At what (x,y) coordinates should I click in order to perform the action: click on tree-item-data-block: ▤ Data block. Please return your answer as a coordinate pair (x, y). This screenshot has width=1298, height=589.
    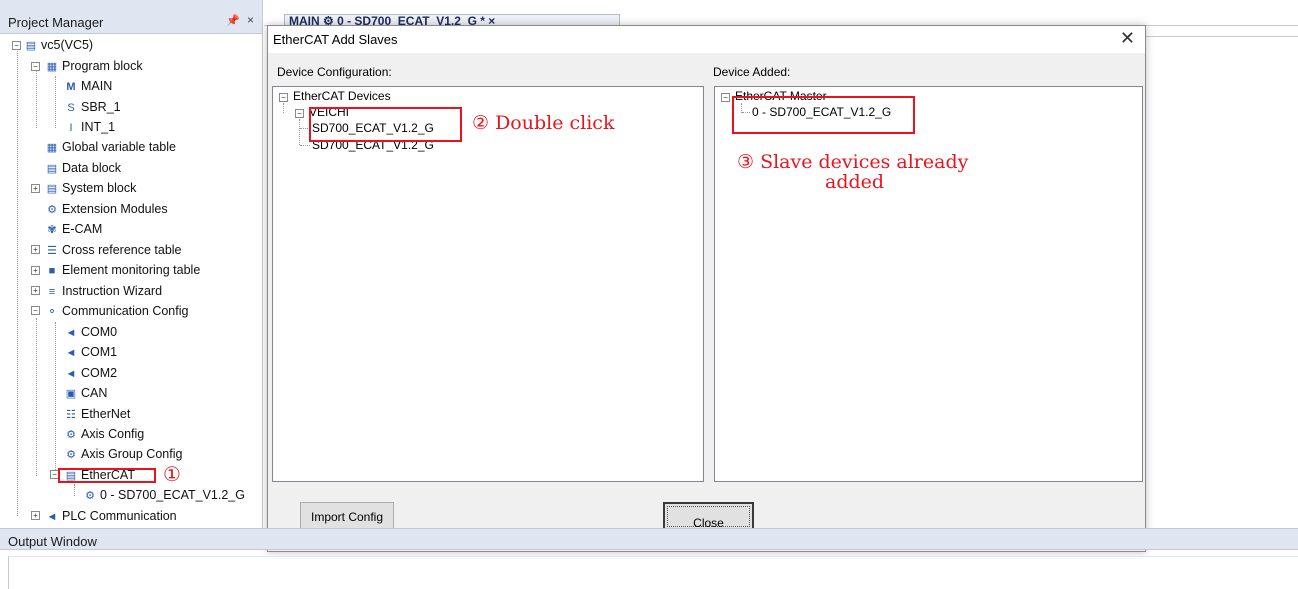
    Looking at the image, I should click on (83, 168).